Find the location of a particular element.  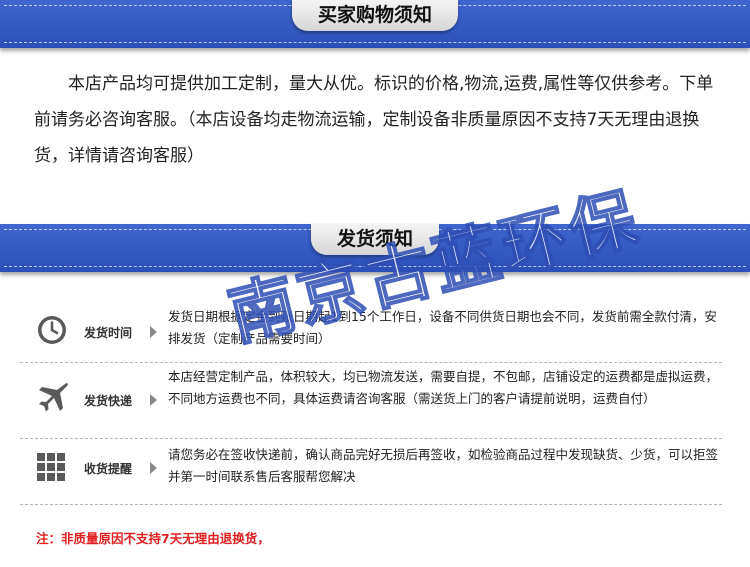

notice-banner: 买家购物须知 is located at coordinates (375, 24).